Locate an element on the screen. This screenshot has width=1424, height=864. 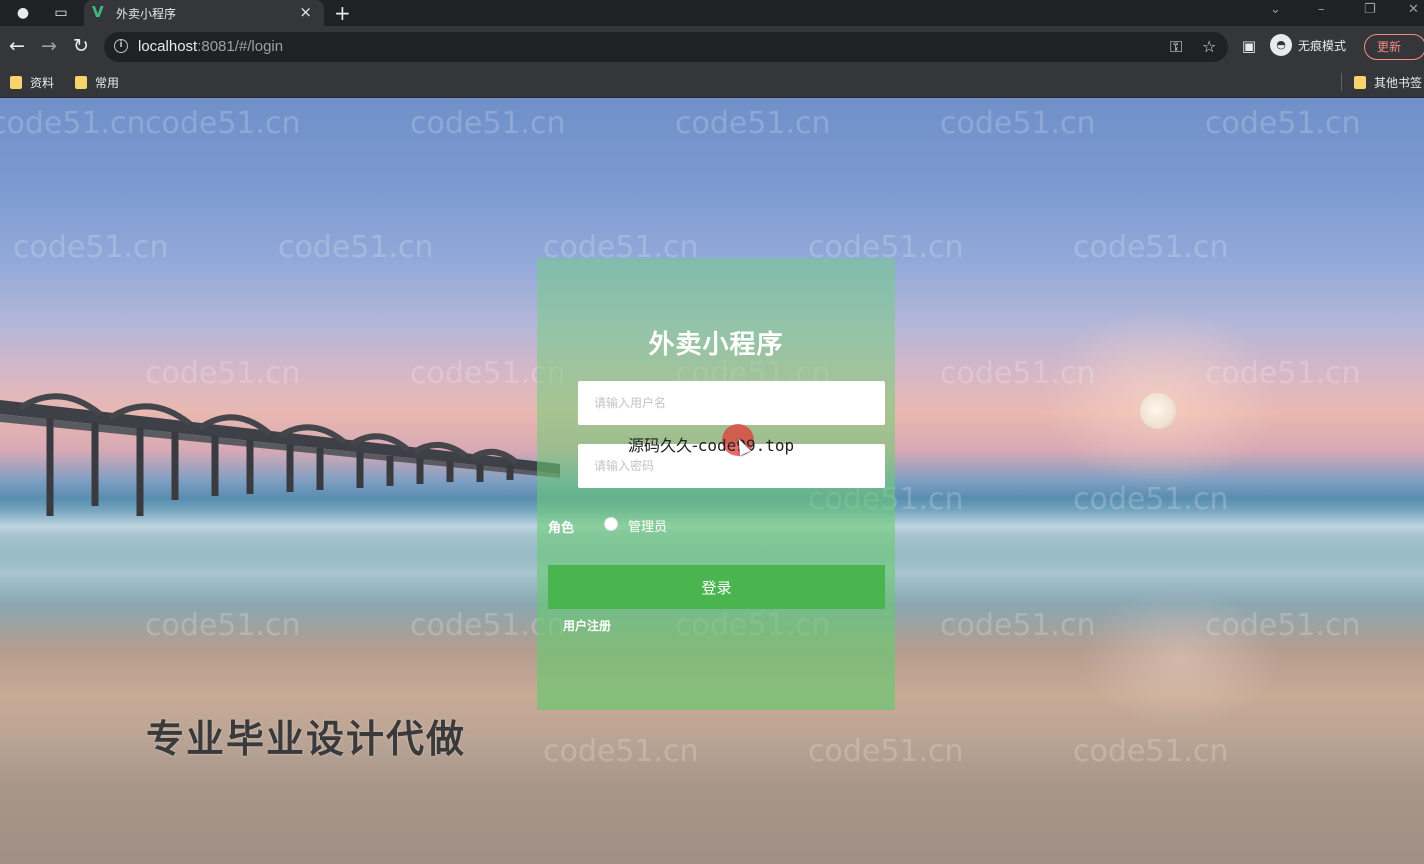
minimize-icon: – is located at coordinates (1321, 9).